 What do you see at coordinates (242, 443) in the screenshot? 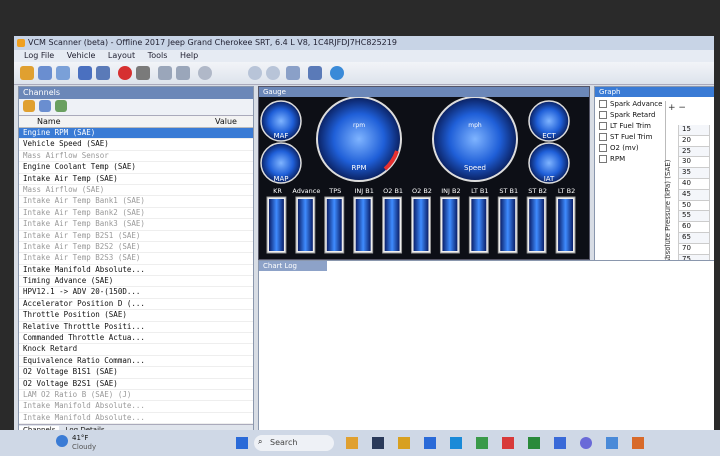
I see `start-icon` at bounding box center [242, 443].